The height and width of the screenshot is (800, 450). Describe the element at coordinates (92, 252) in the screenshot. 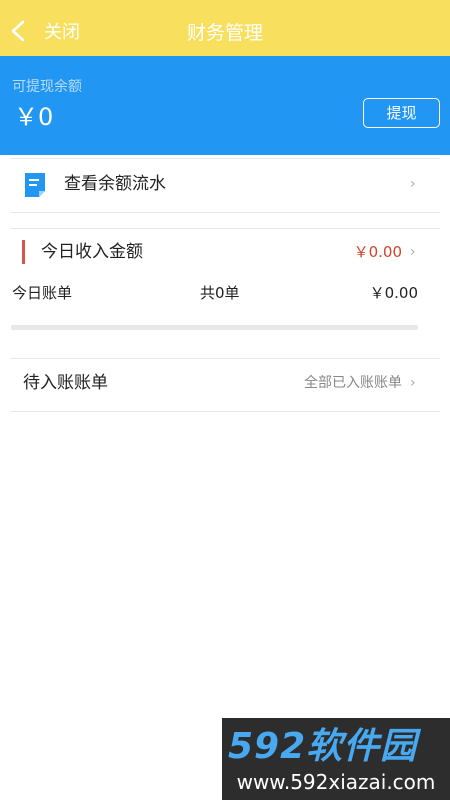

I see `today-income-label: 今日收入金额` at that location.